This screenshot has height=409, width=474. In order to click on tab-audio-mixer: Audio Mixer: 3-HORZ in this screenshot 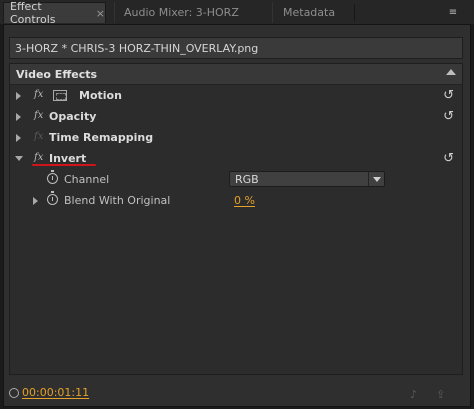, I will do `click(189, 12)`.